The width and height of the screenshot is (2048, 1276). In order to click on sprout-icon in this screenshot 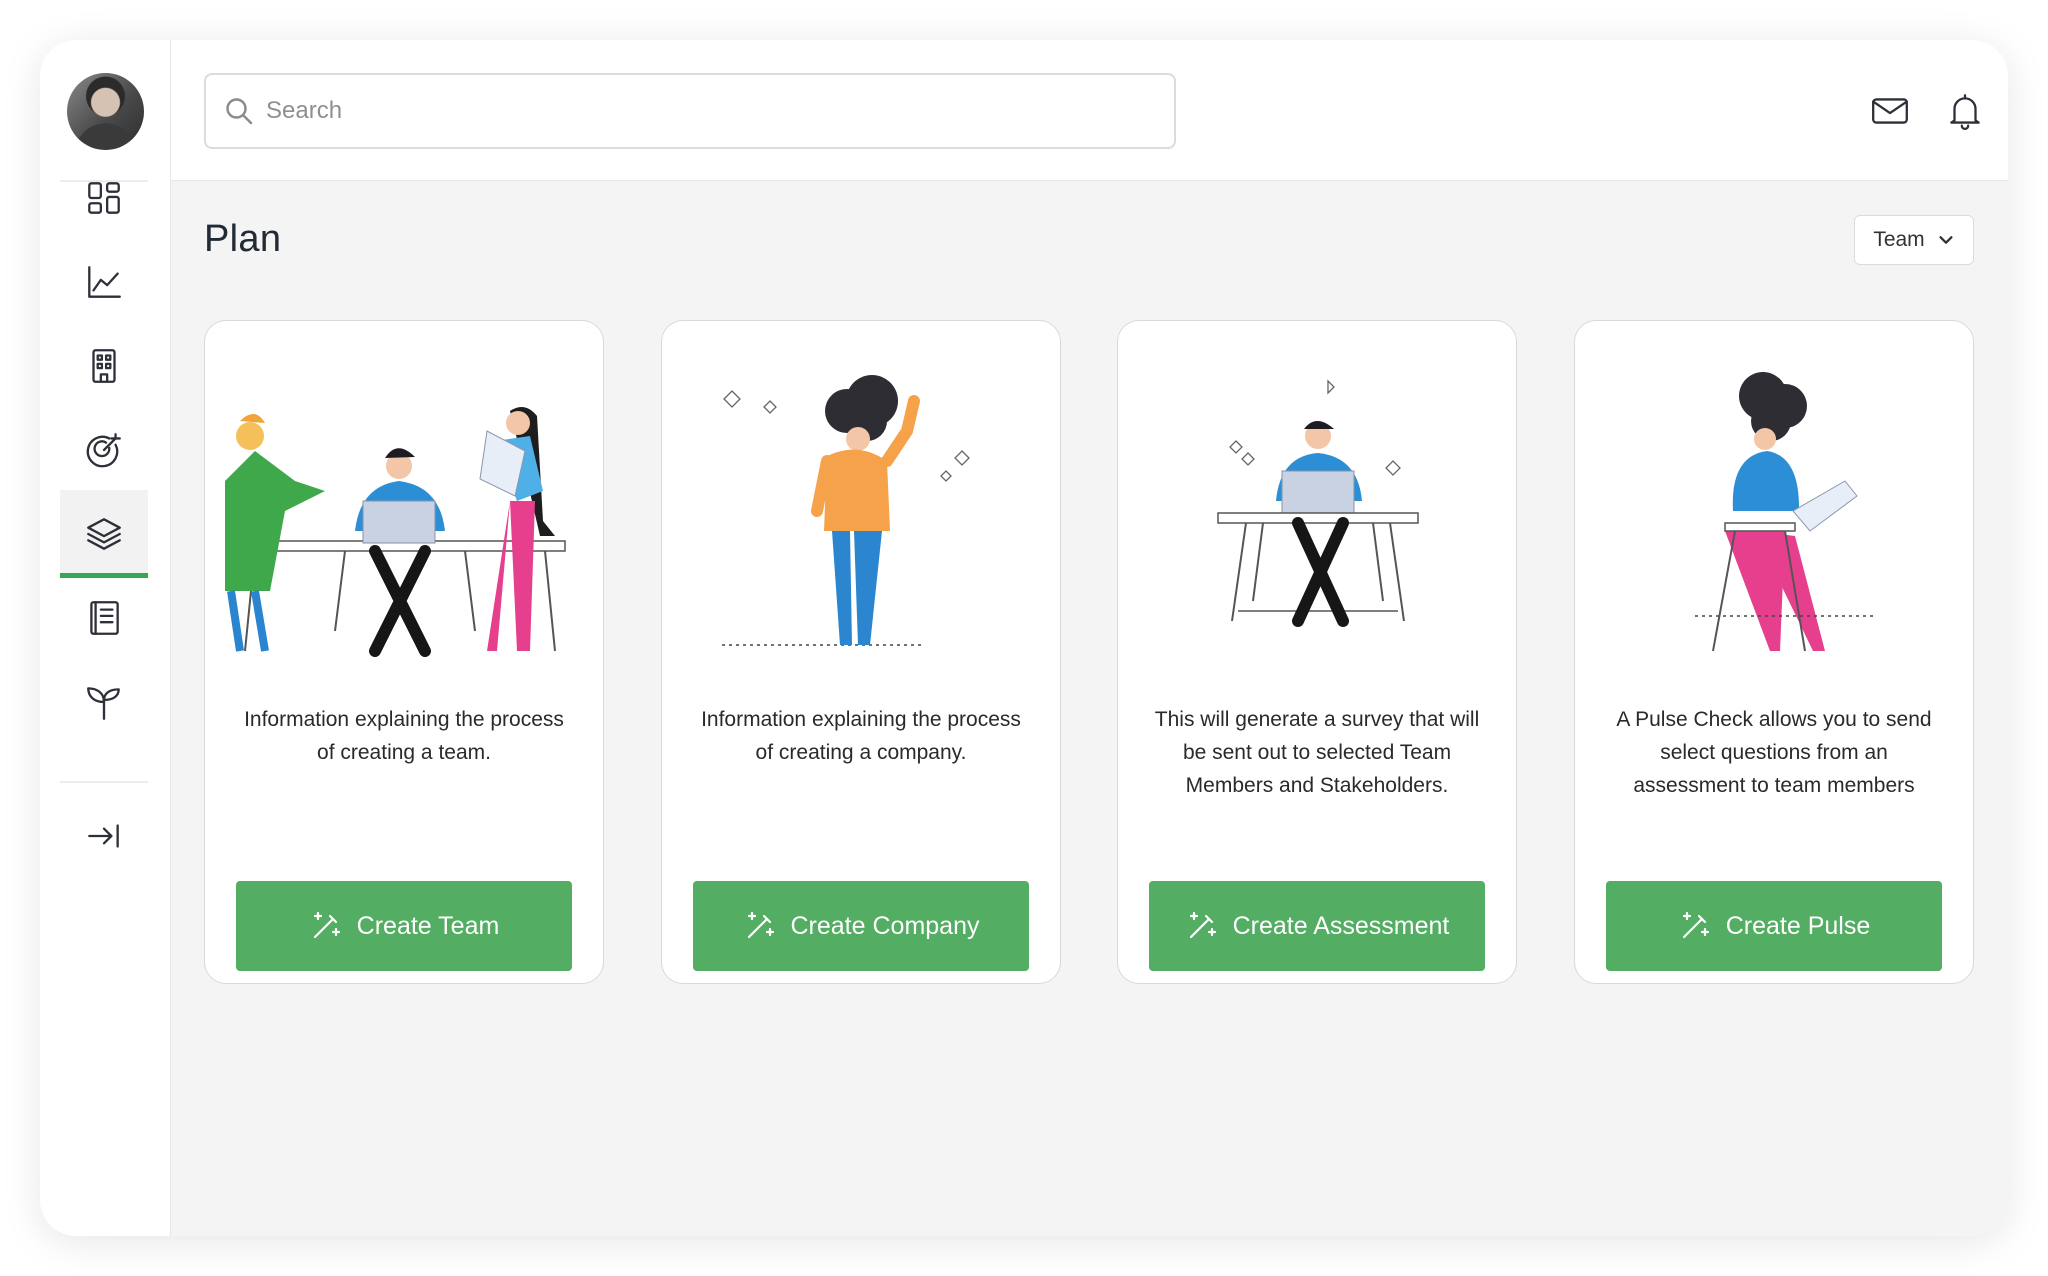, I will do `click(103, 703)`.